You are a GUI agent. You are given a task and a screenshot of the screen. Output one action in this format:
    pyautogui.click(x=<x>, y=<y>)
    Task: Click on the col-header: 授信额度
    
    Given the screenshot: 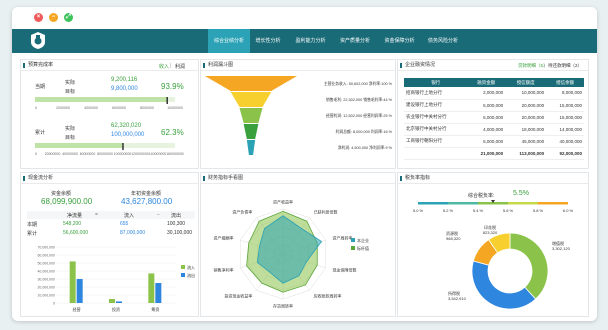 What is the action you would take?
    pyautogui.click(x=526, y=82)
    